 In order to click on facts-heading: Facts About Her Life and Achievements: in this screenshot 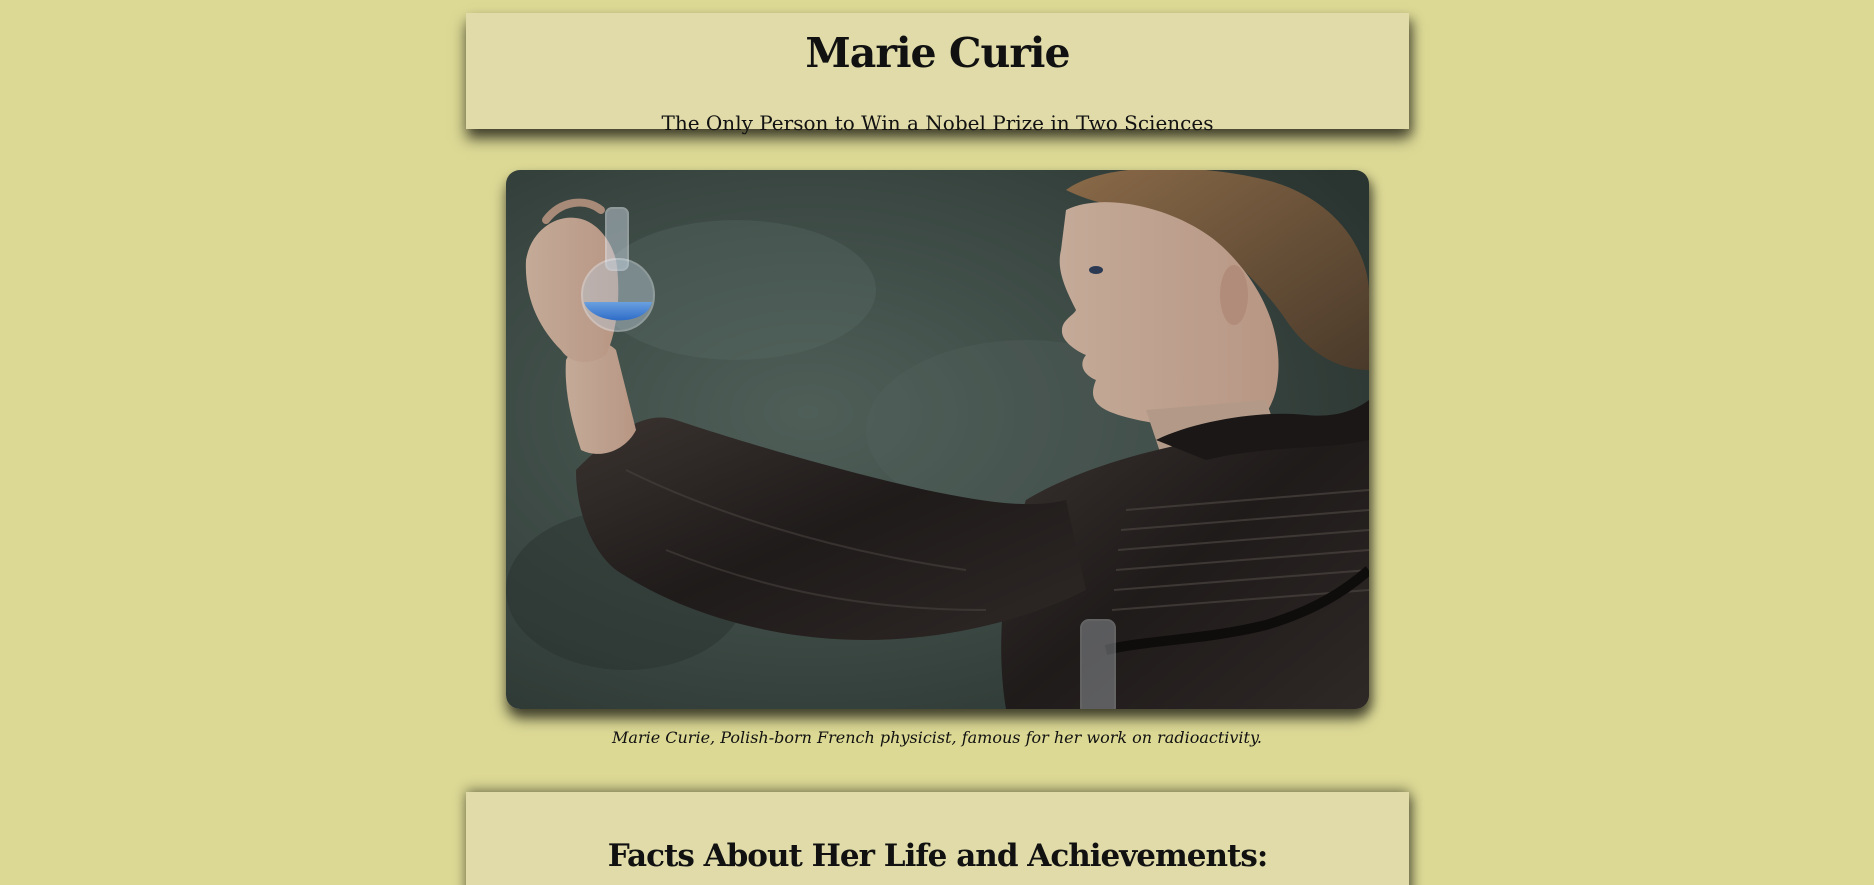, I will do `click(938, 856)`.